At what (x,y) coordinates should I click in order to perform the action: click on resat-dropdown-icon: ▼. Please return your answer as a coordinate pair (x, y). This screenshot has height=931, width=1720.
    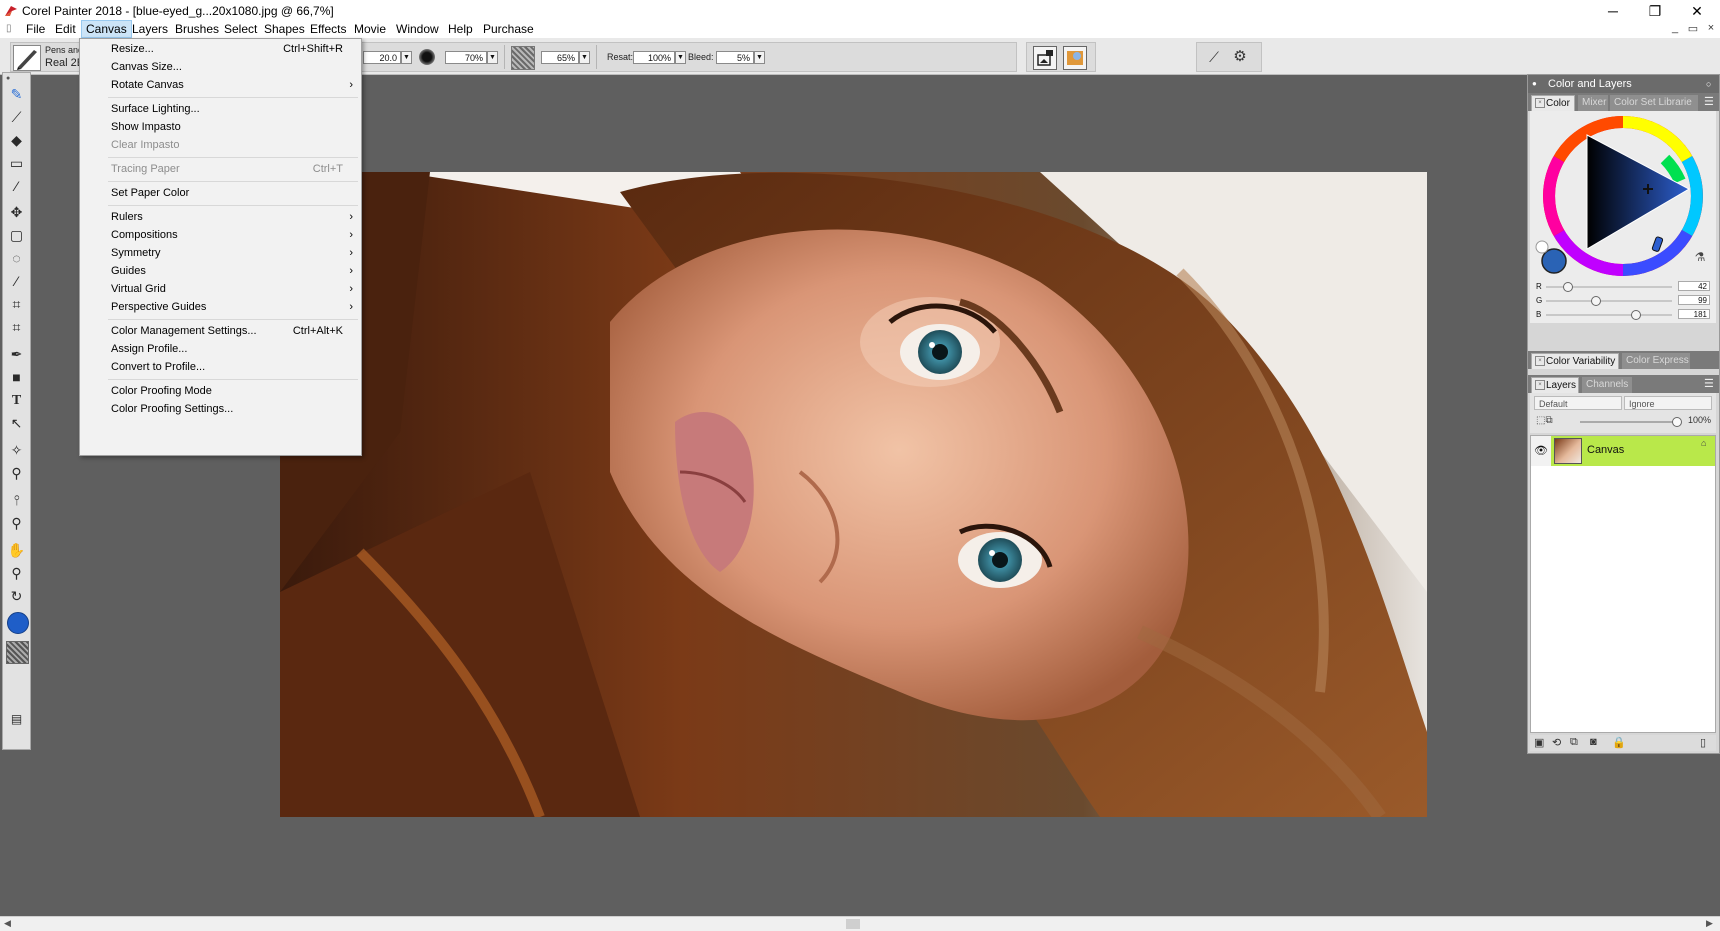
    Looking at the image, I should click on (680, 57).